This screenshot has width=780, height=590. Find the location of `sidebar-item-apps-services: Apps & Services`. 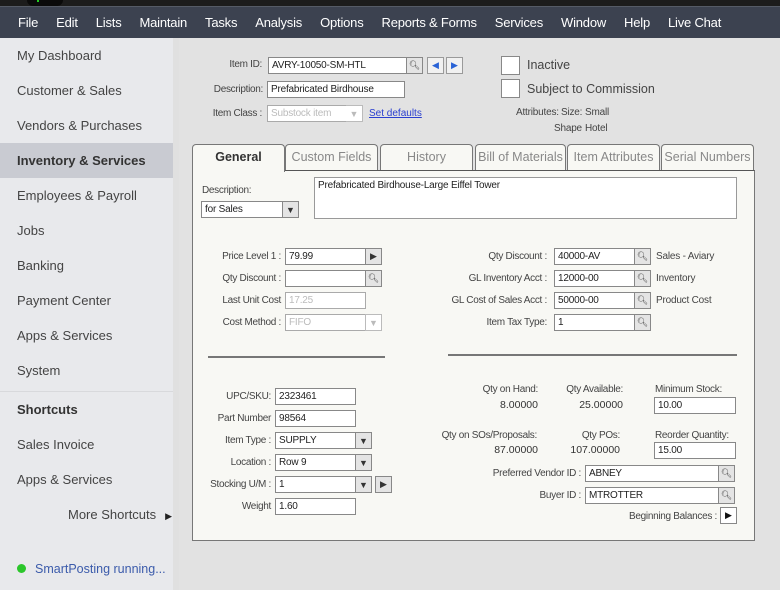

sidebar-item-apps-services: Apps & Services is located at coordinates (86, 335).